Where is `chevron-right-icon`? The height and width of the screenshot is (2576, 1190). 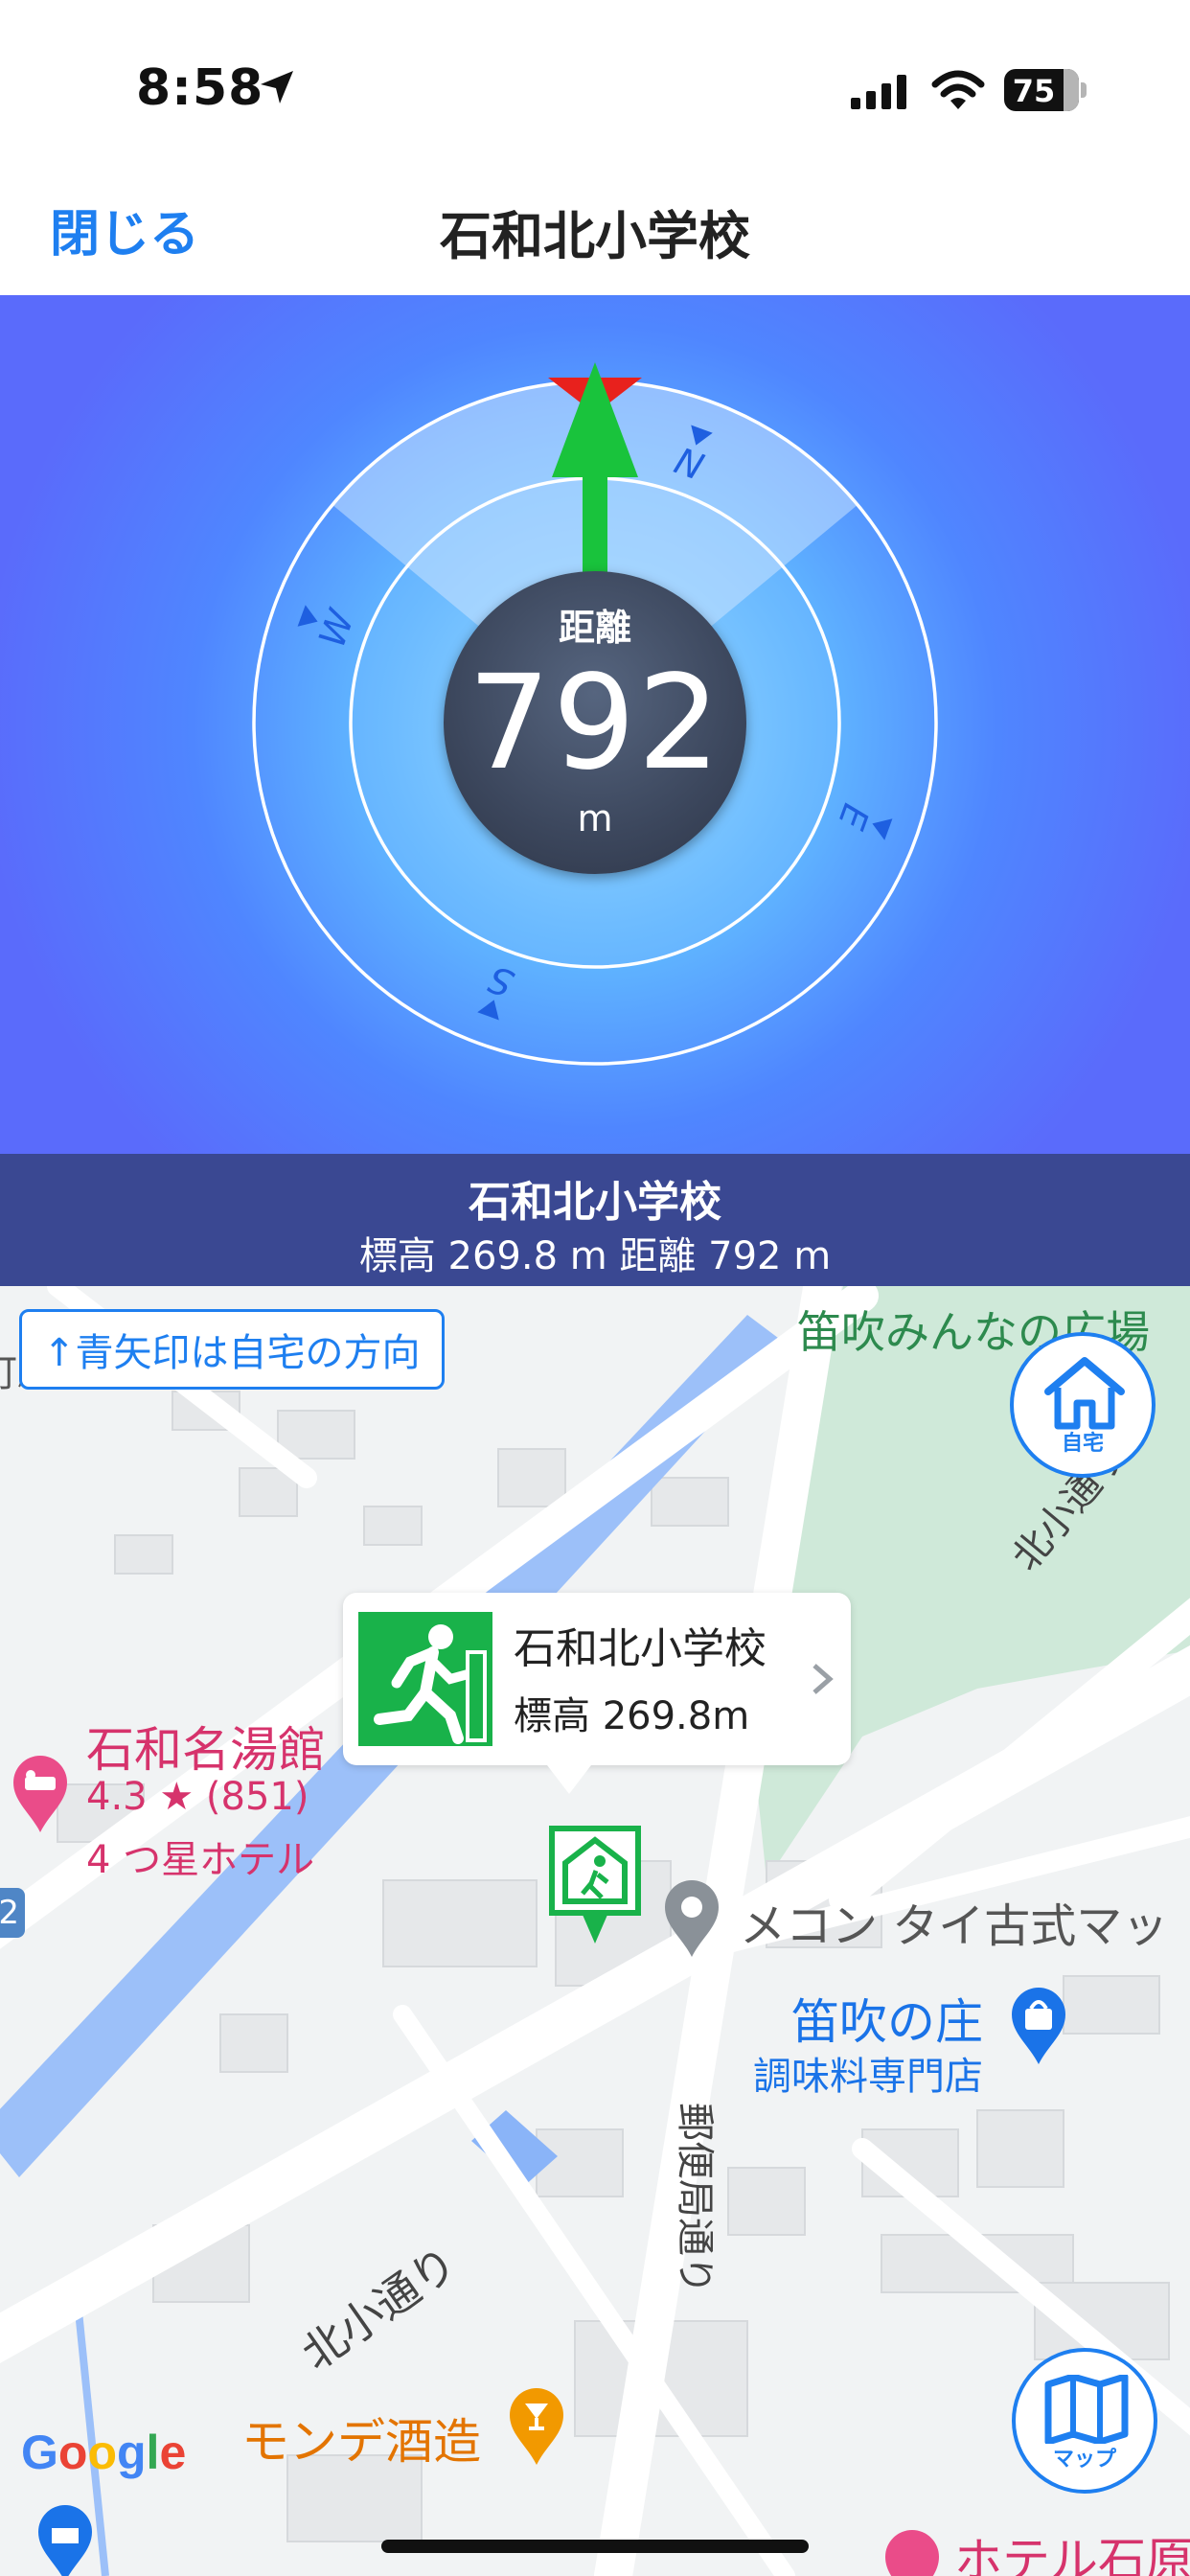 chevron-right-icon is located at coordinates (823, 1679).